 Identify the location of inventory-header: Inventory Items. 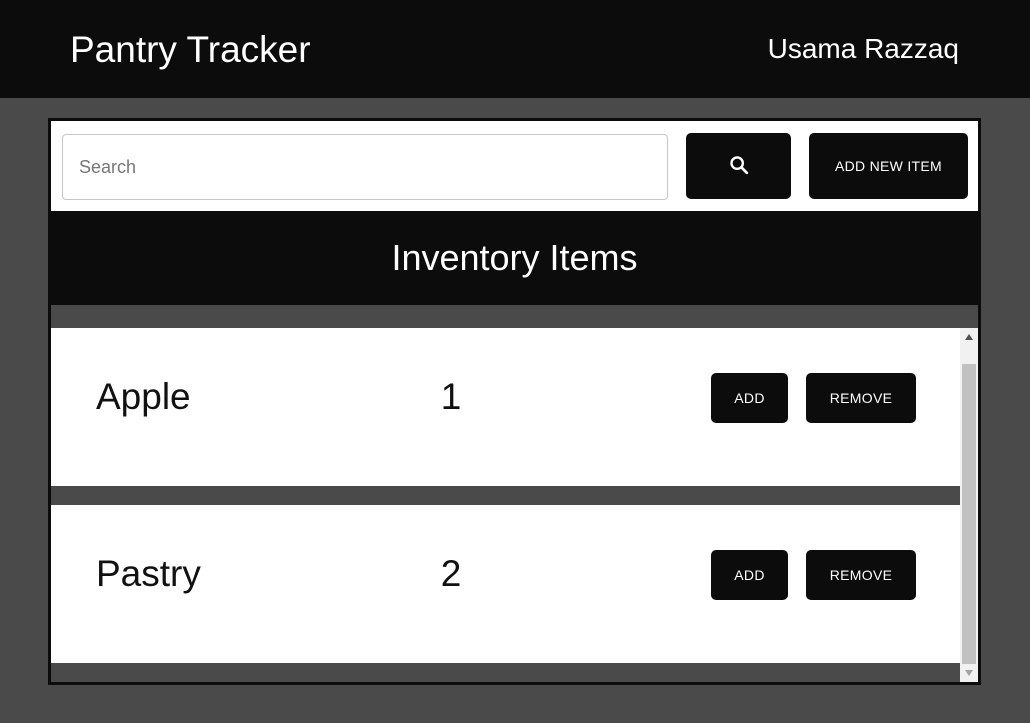
(514, 258).